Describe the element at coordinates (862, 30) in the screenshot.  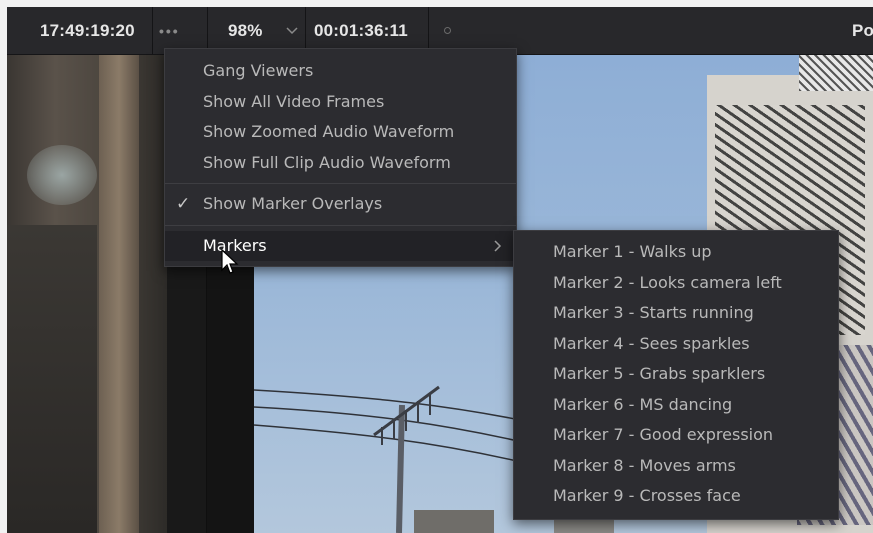
I see `toolbar-right-label: Po` at that location.